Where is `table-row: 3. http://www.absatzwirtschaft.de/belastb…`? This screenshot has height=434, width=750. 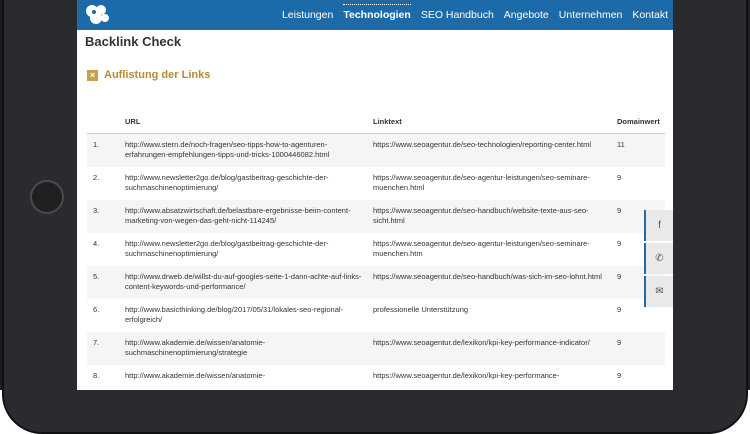 table-row: 3. http://www.absatzwirtschaft.de/belastb… is located at coordinates (376, 216).